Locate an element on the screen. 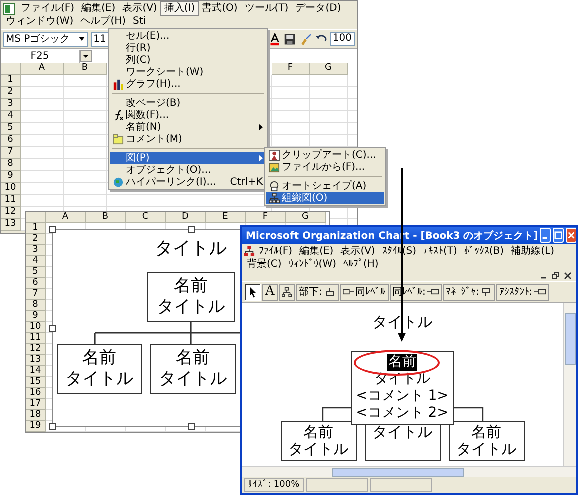 The height and width of the screenshot is (495, 578). save-icon is located at coordinates (290, 39).